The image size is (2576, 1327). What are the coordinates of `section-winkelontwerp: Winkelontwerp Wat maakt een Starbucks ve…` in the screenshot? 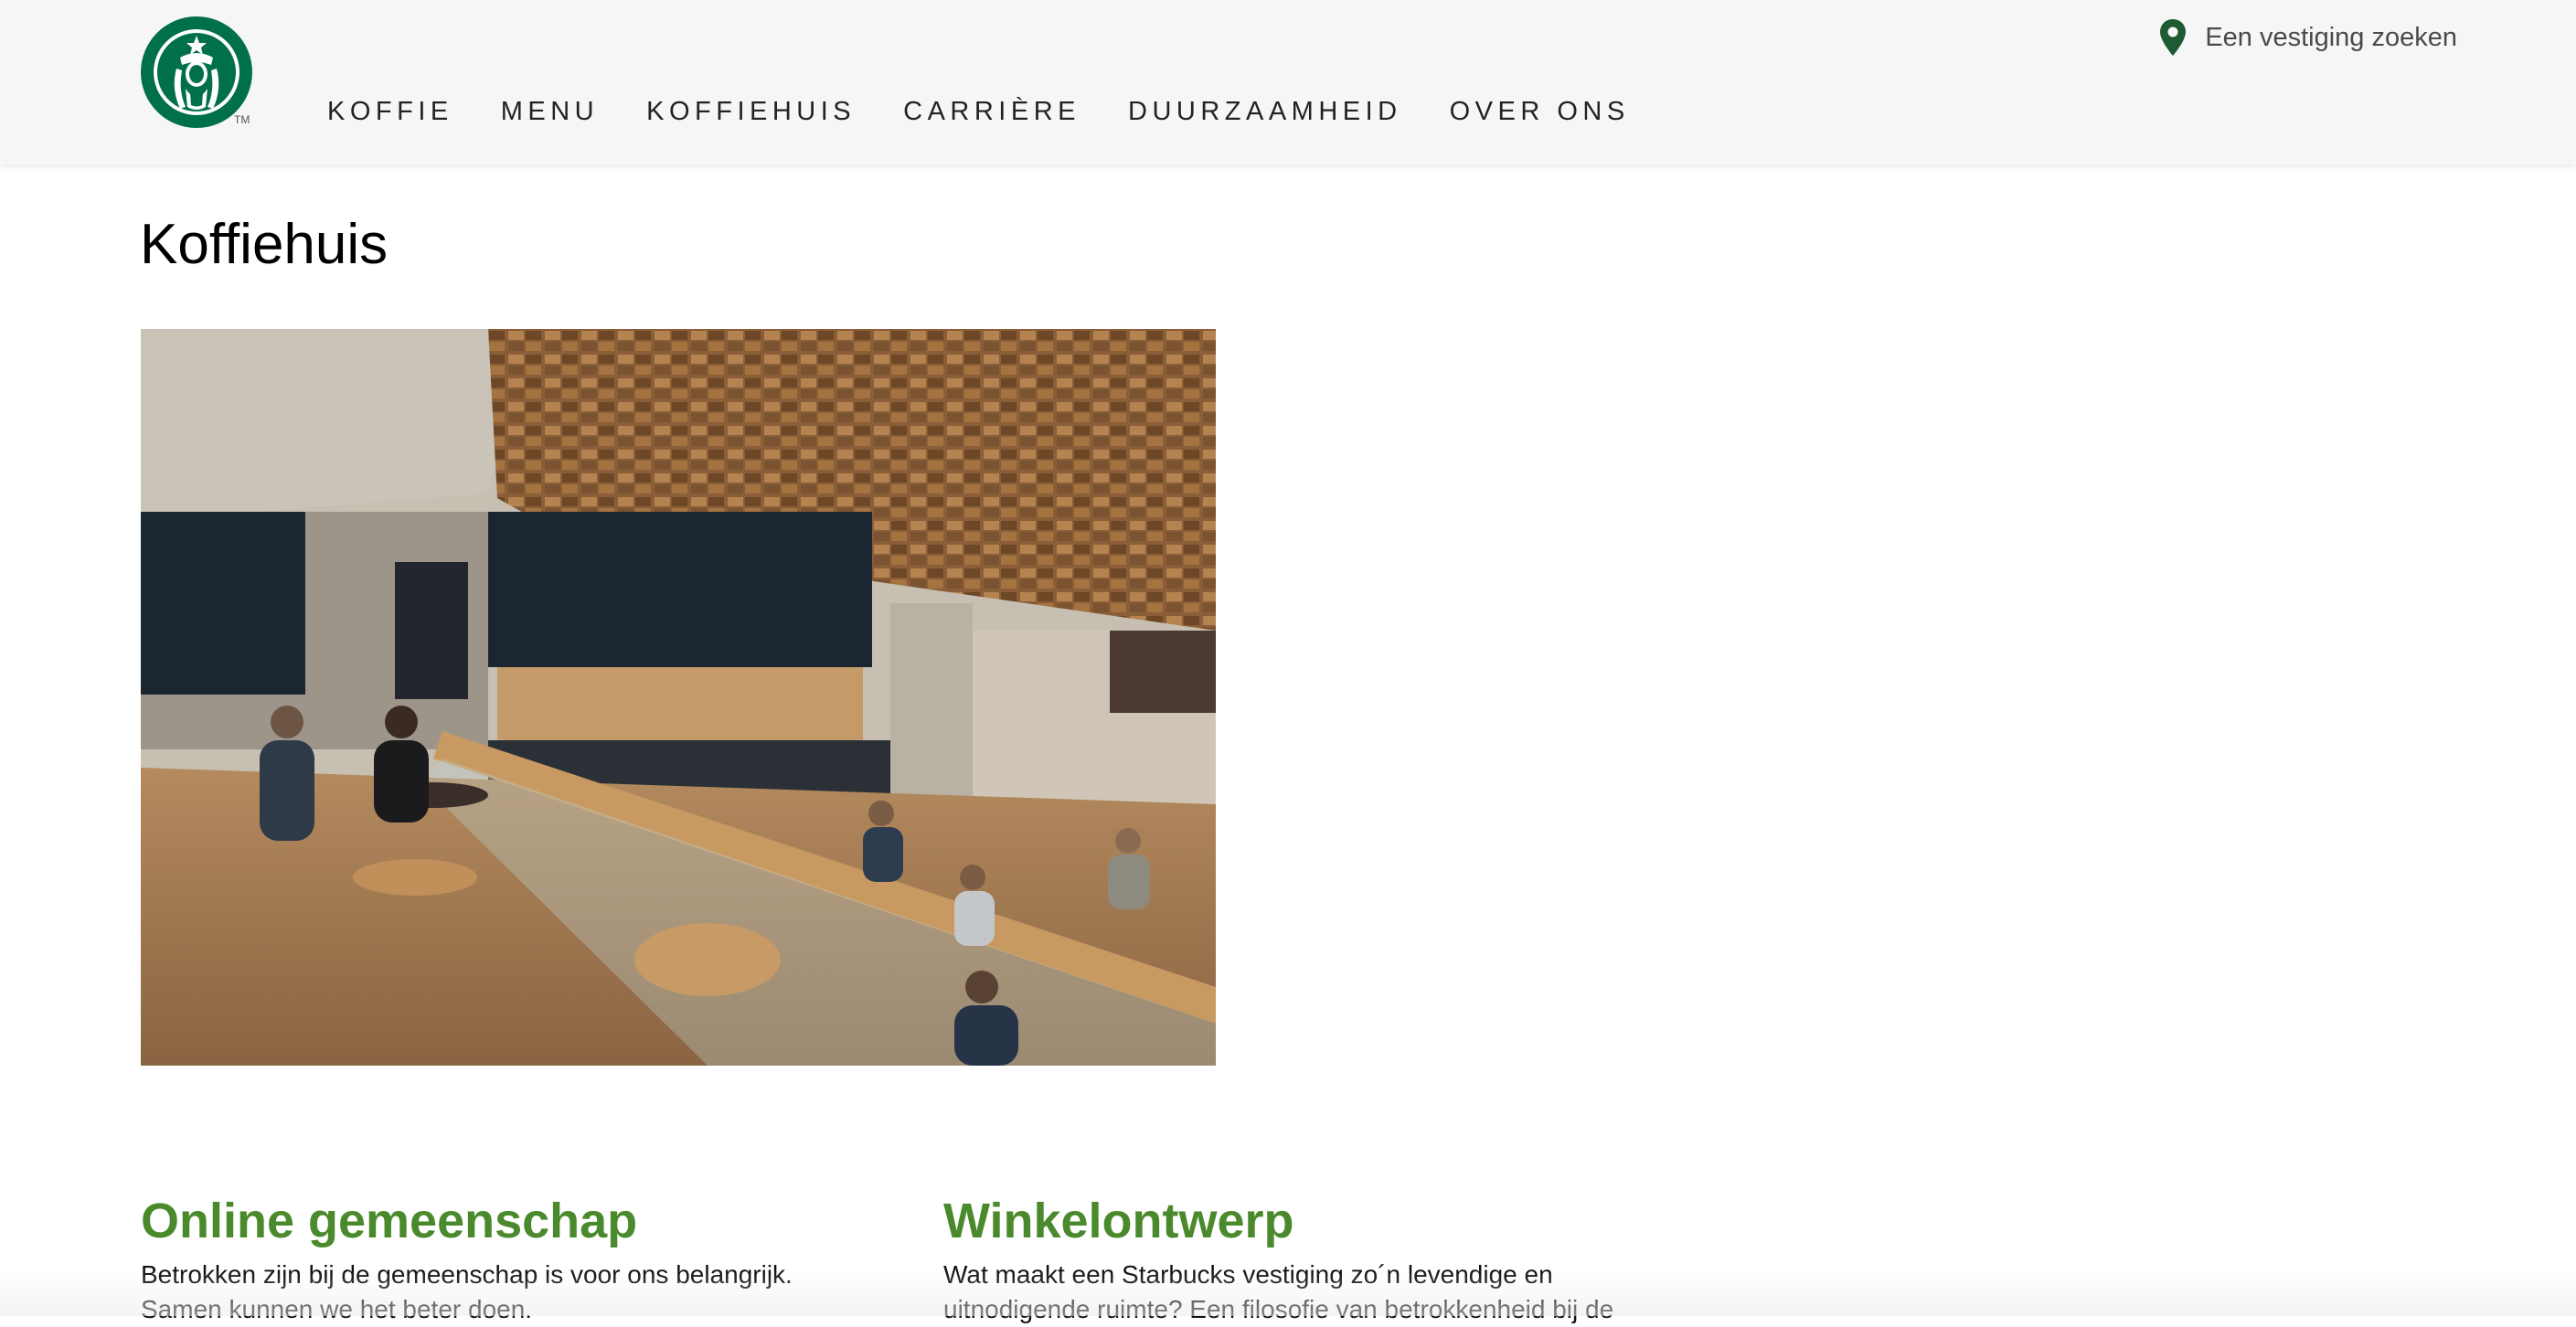 It's located at (1299, 1257).